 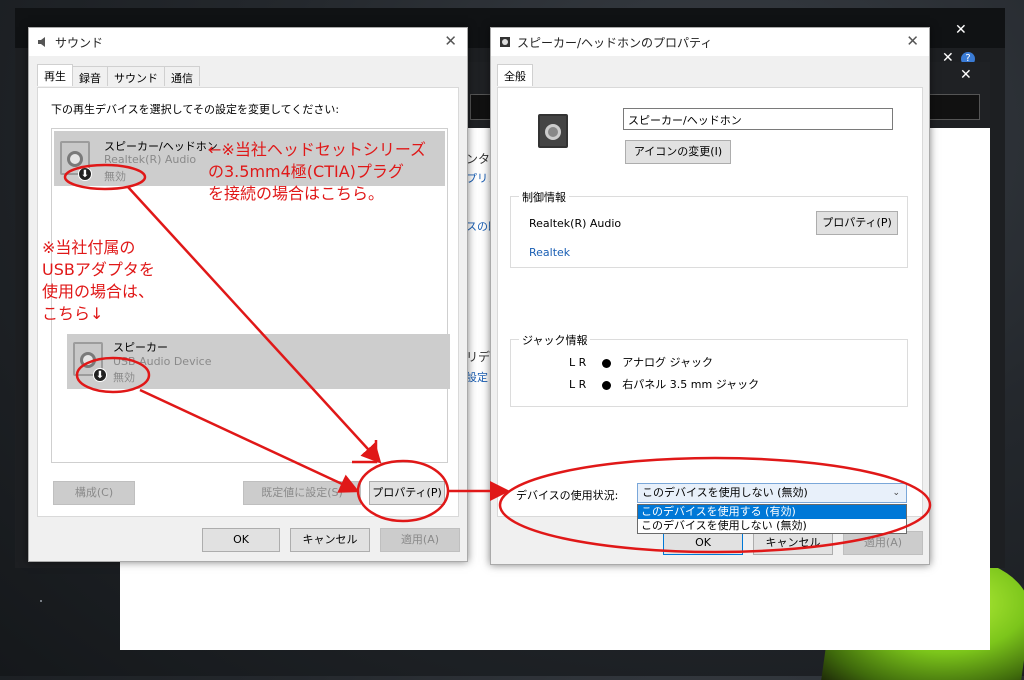 What do you see at coordinates (961, 30) in the screenshot?
I see `background-close-icon: ✕` at bounding box center [961, 30].